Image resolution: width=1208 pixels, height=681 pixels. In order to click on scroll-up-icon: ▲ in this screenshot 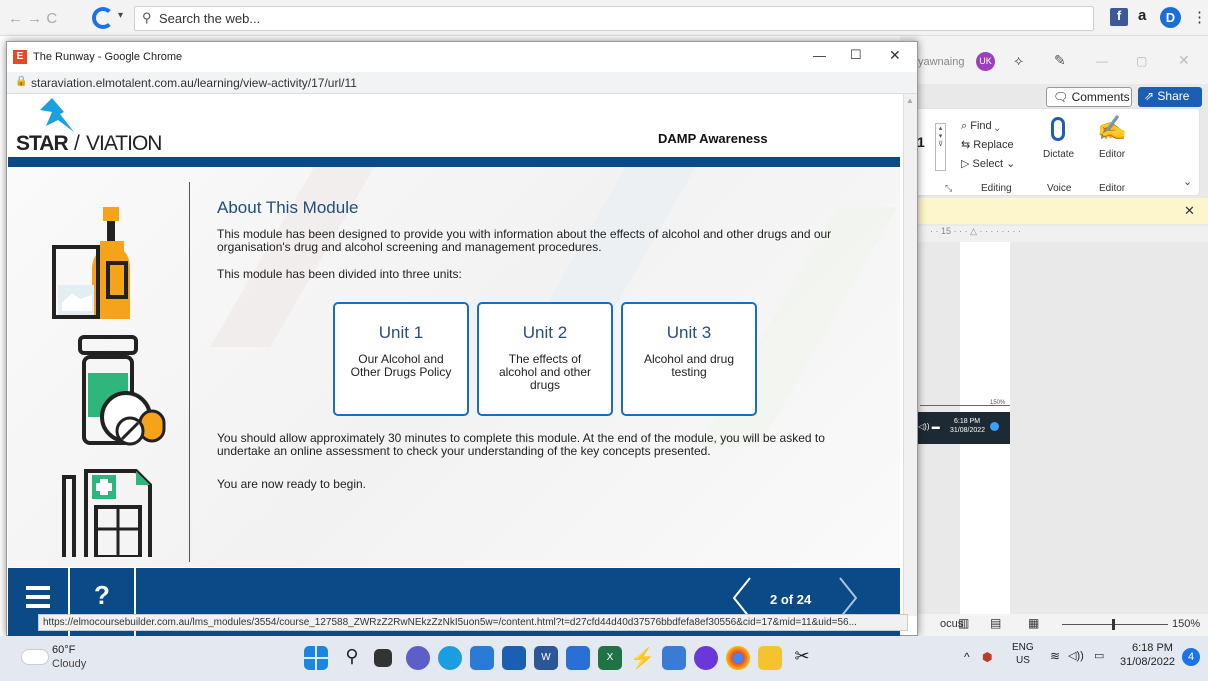, I will do `click(910, 100)`.